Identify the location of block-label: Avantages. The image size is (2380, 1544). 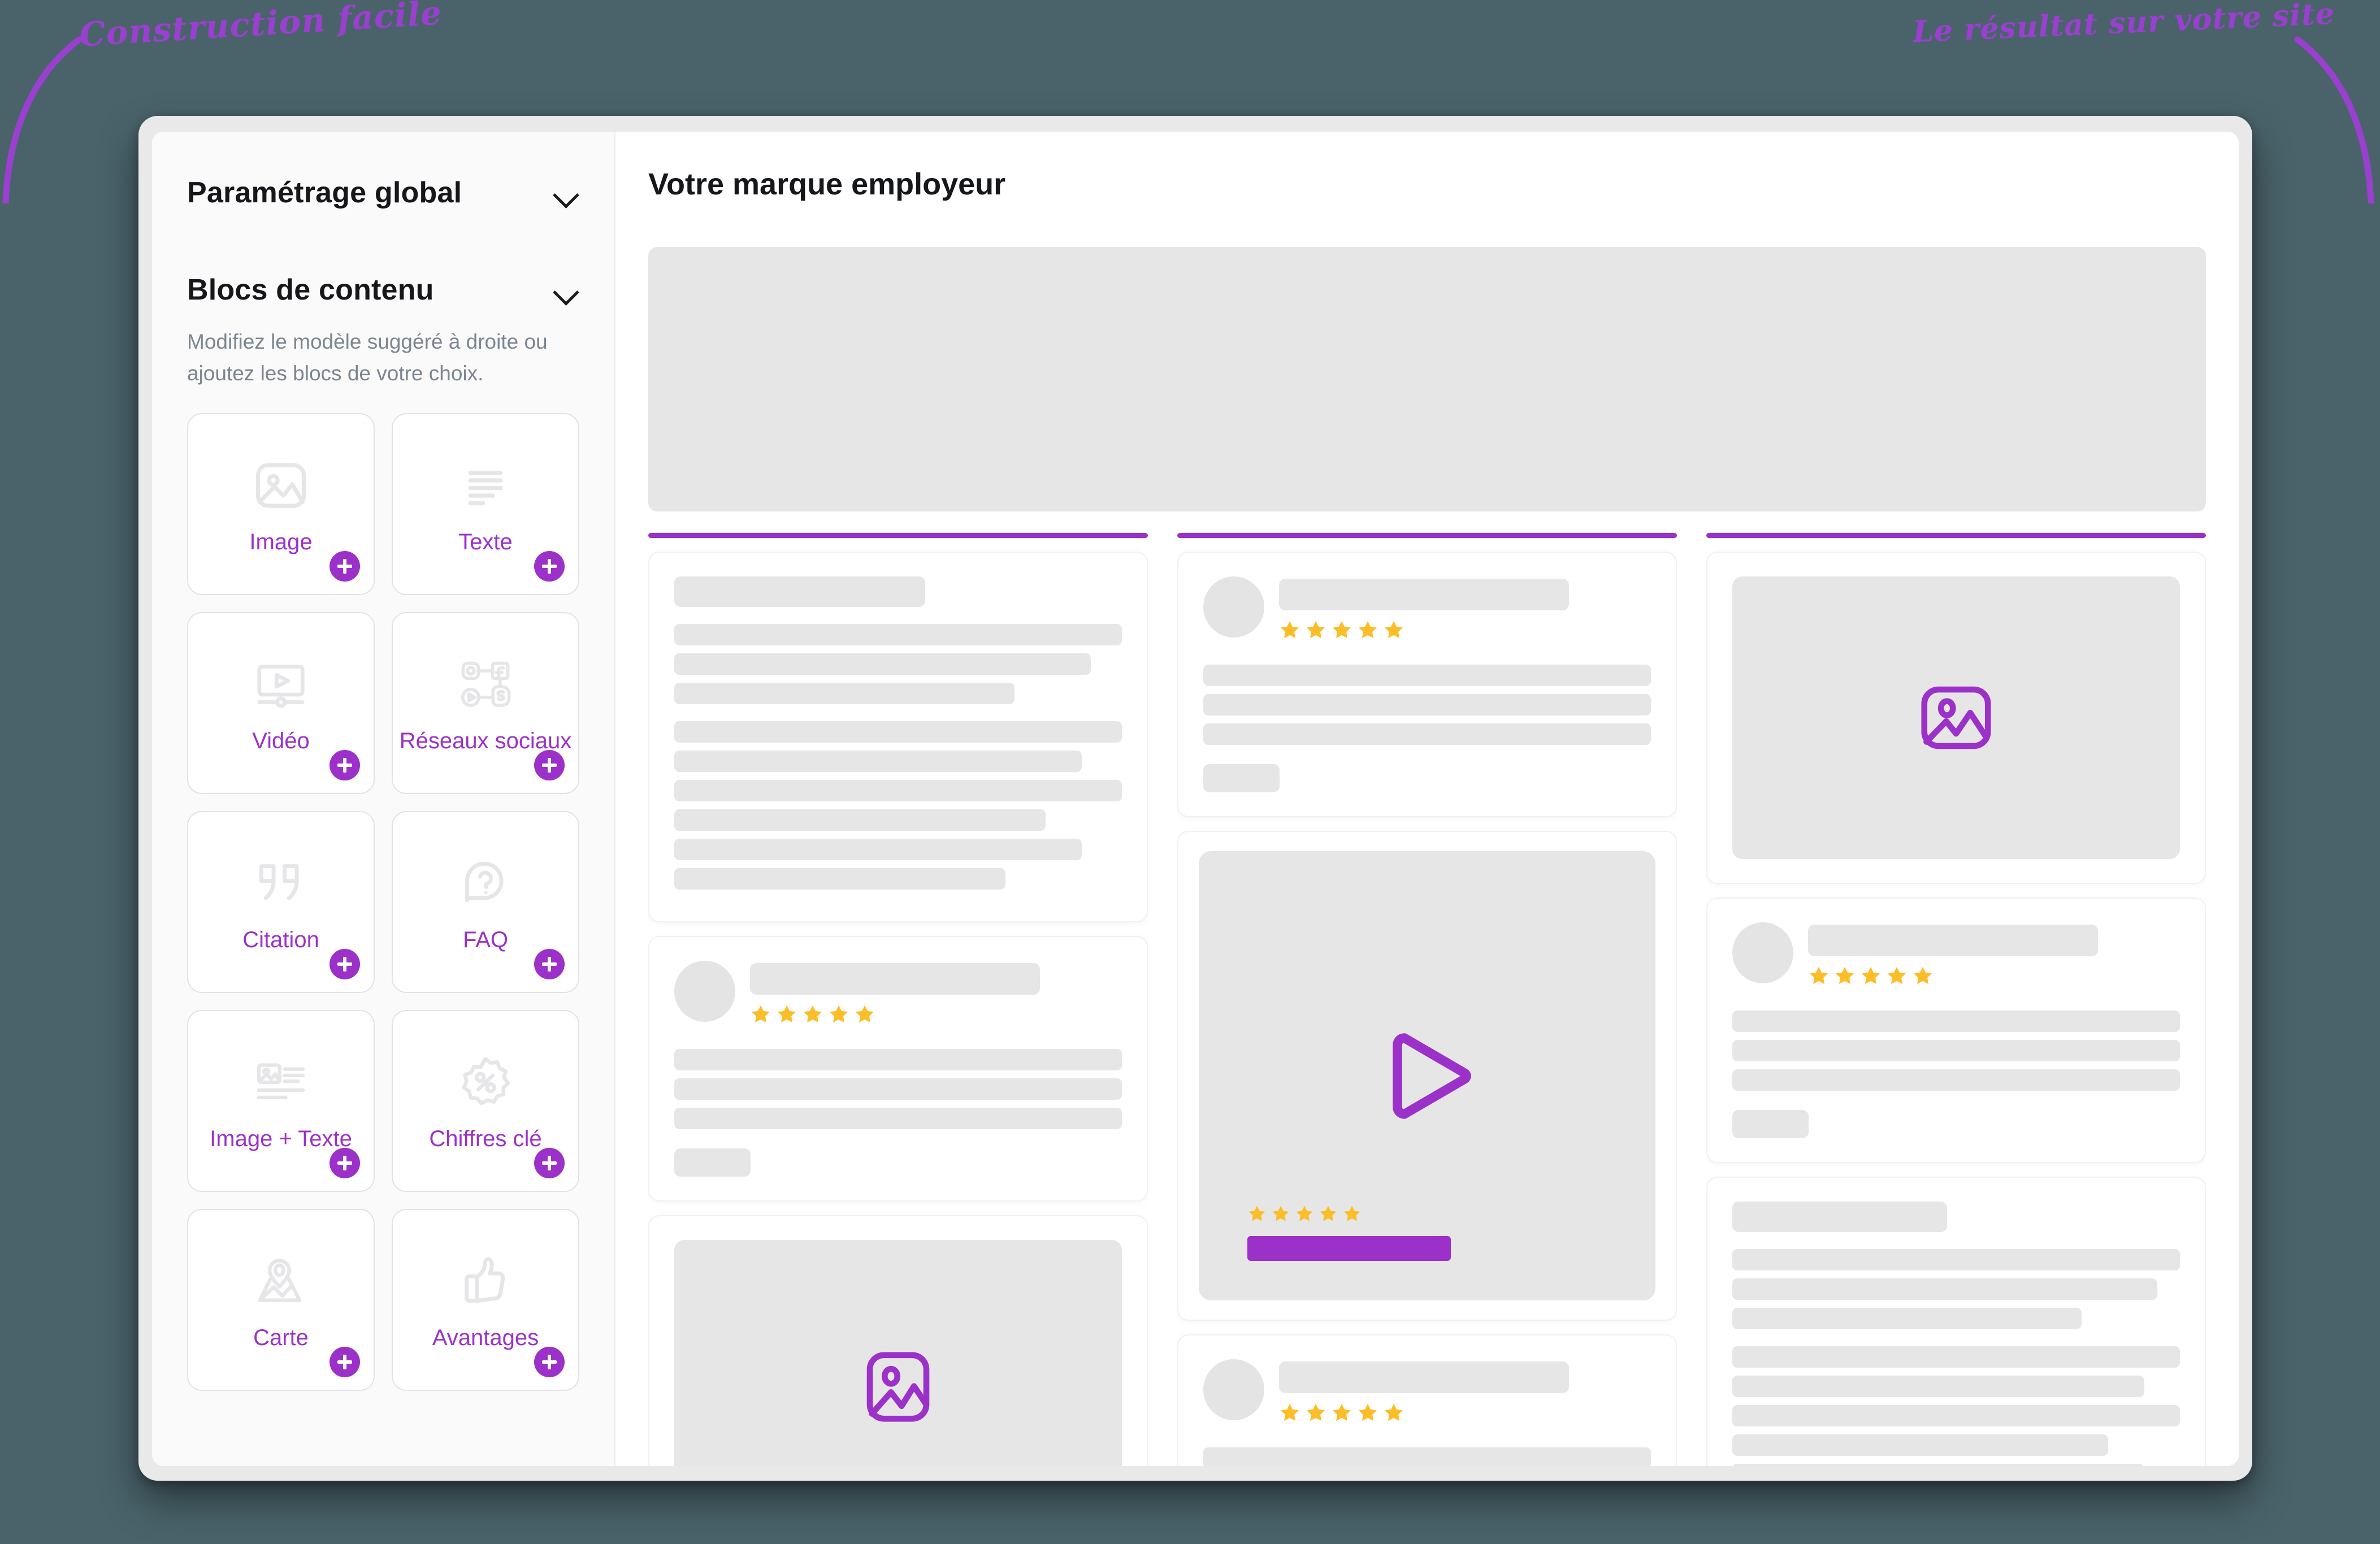
(485, 1338).